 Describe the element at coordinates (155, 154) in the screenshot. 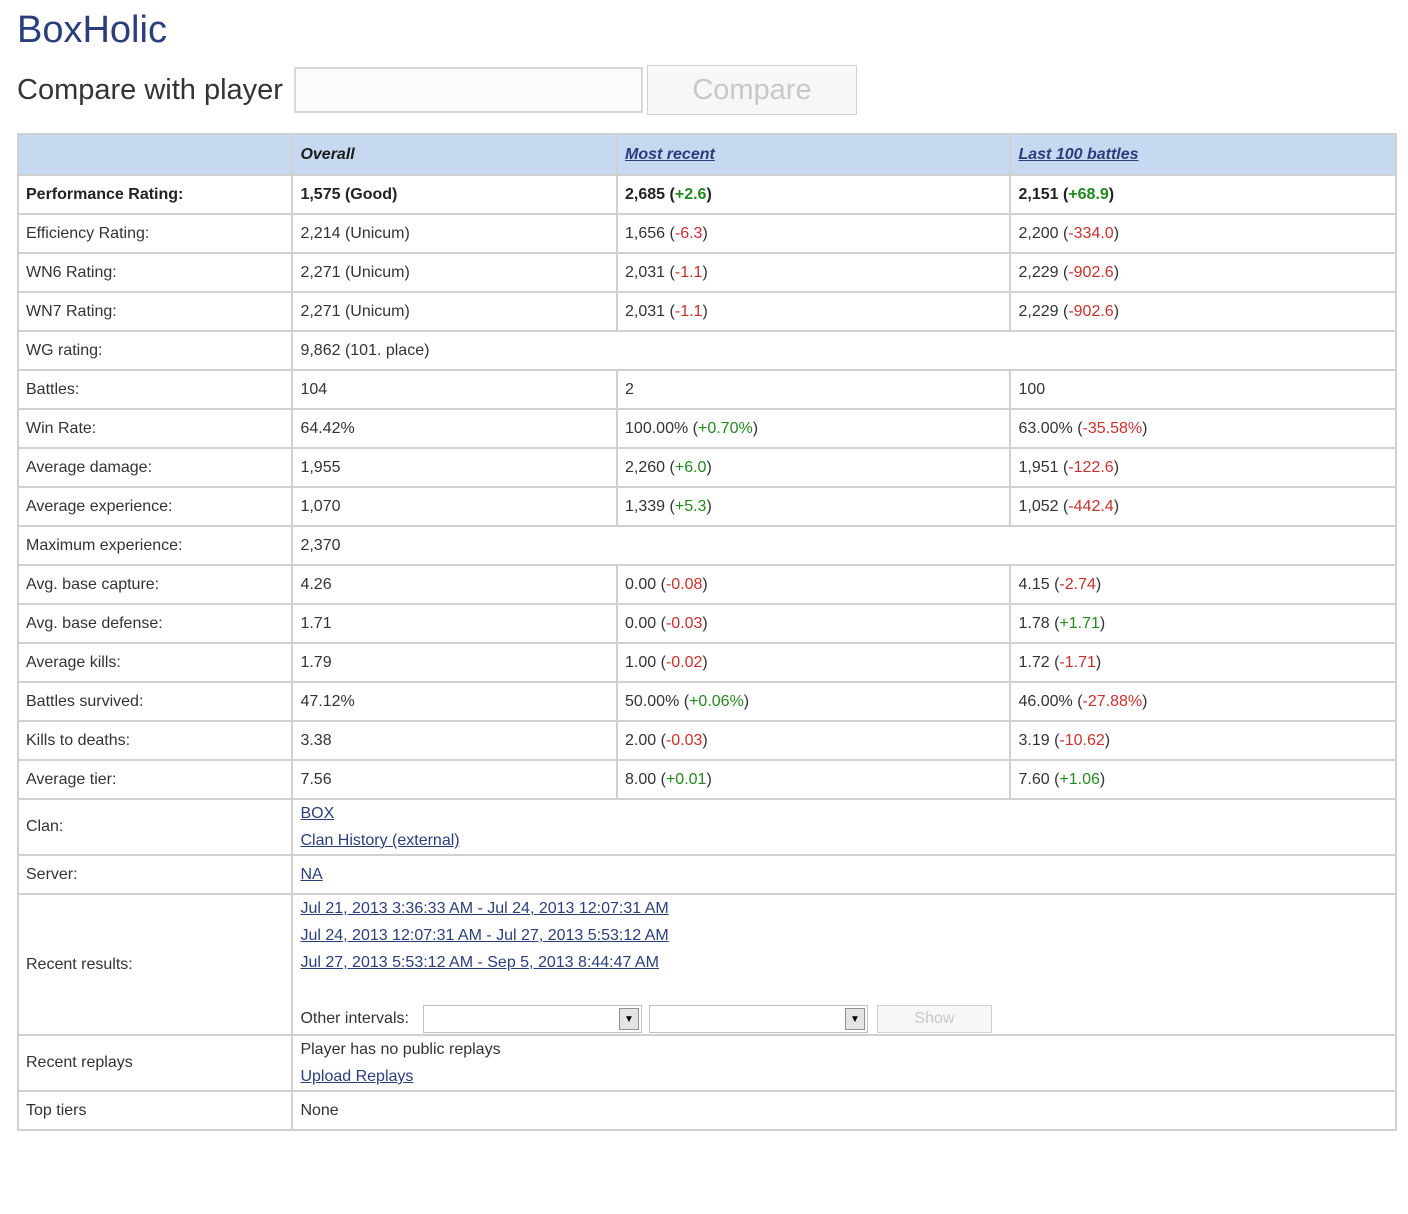

I see `header-empty` at that location.